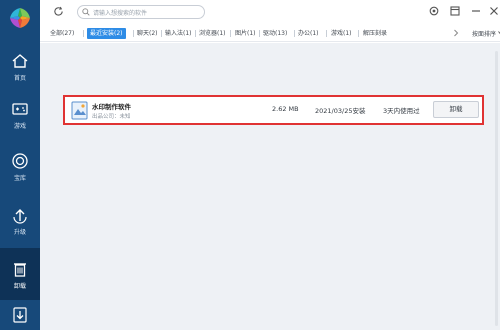 This screenshot has width=500, height=330. I want to click on watermark-app-icon, so click(79, 110).